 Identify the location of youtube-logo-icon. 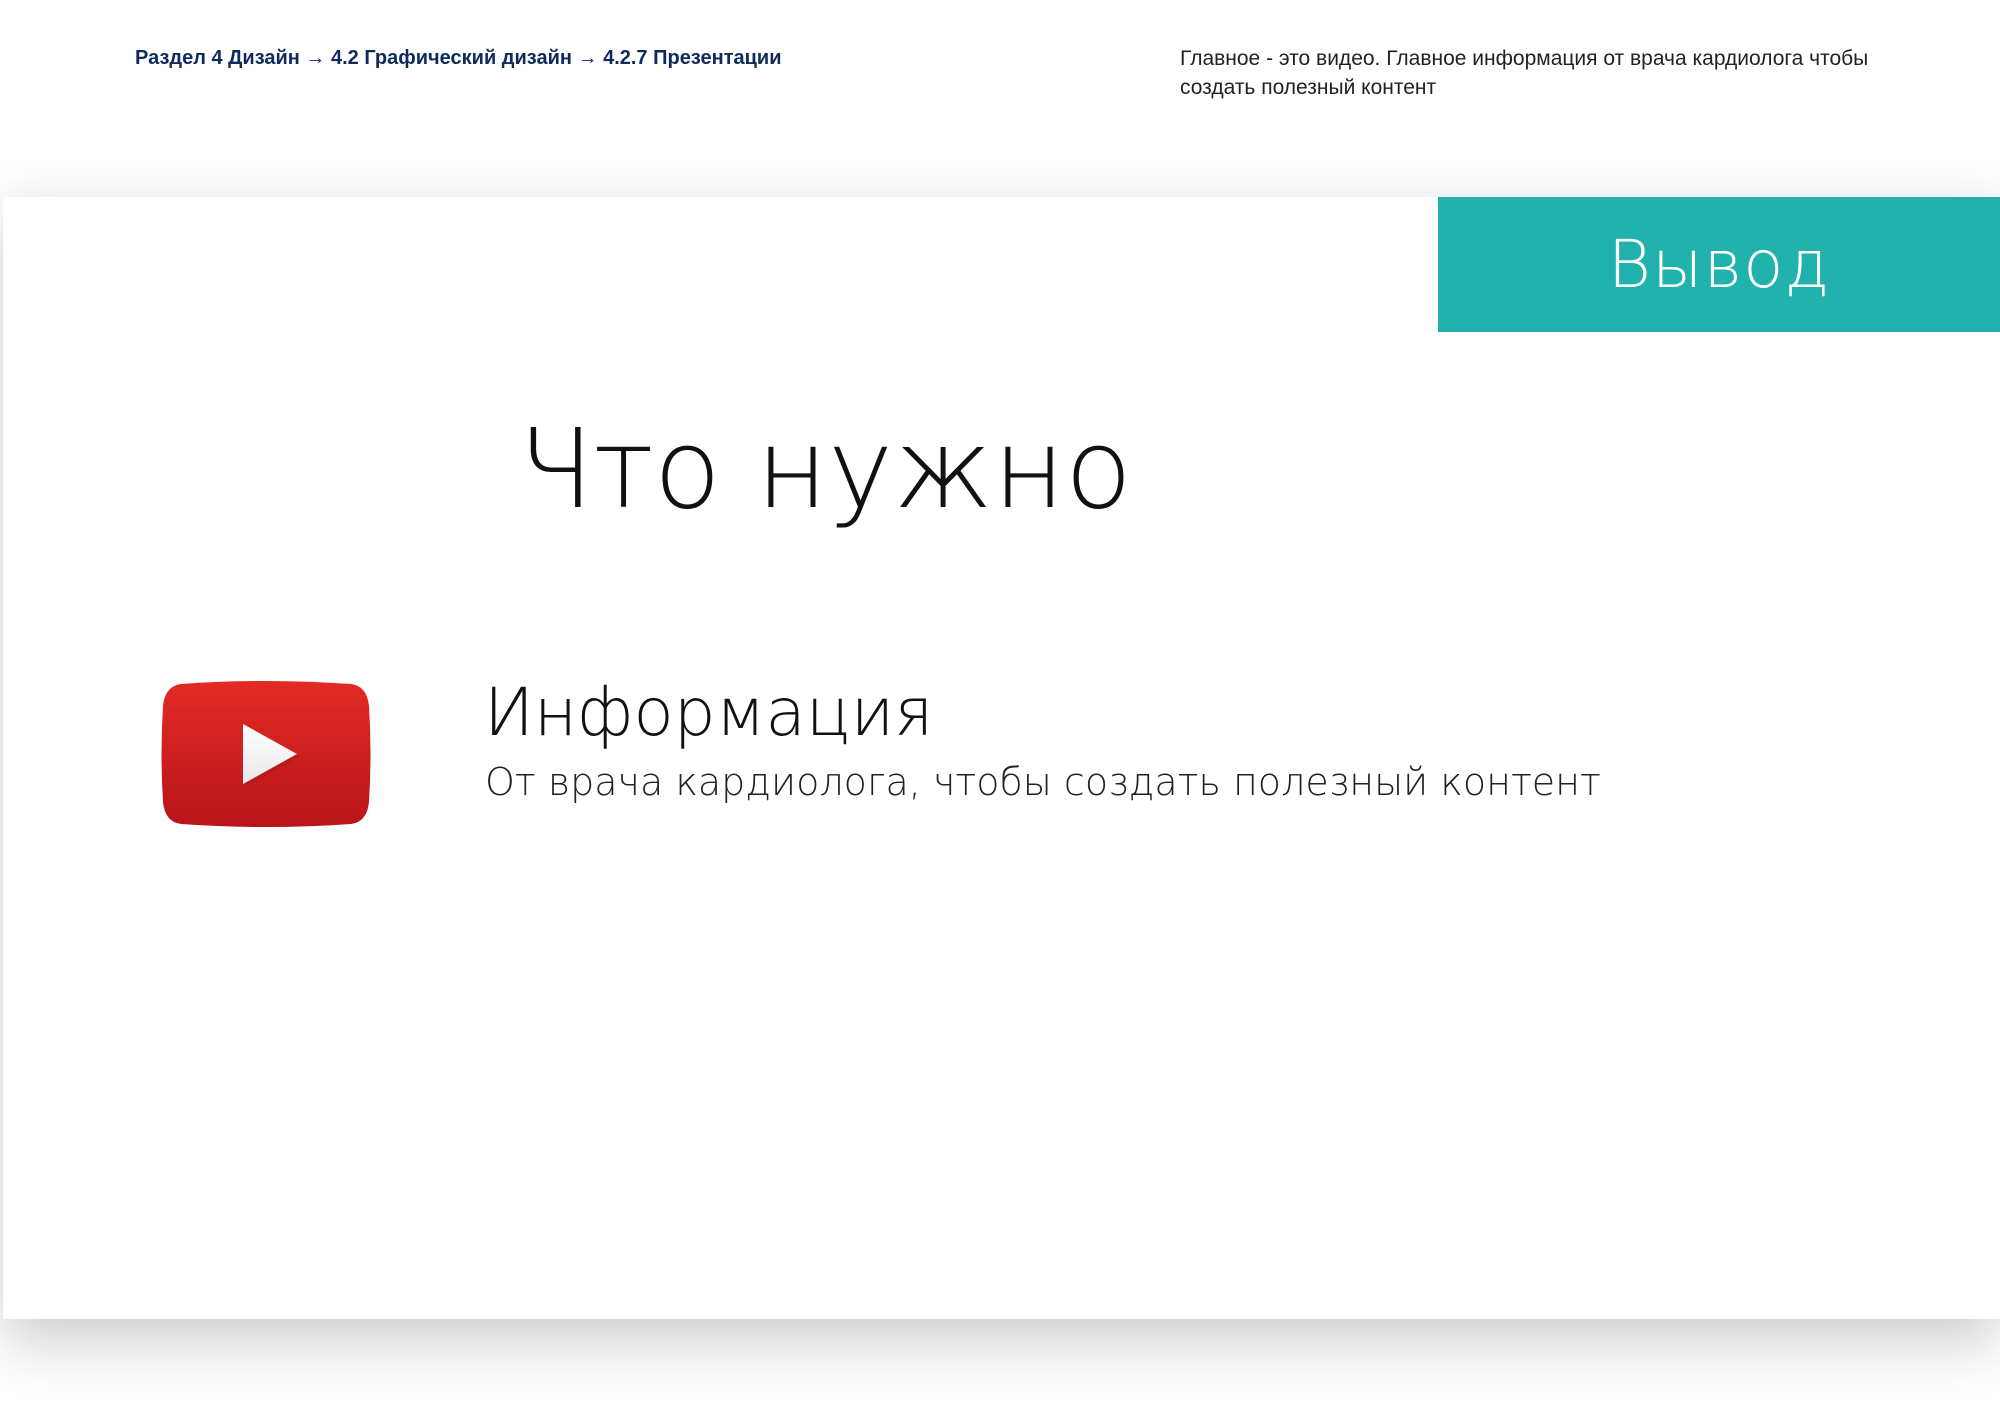
(266, 754).